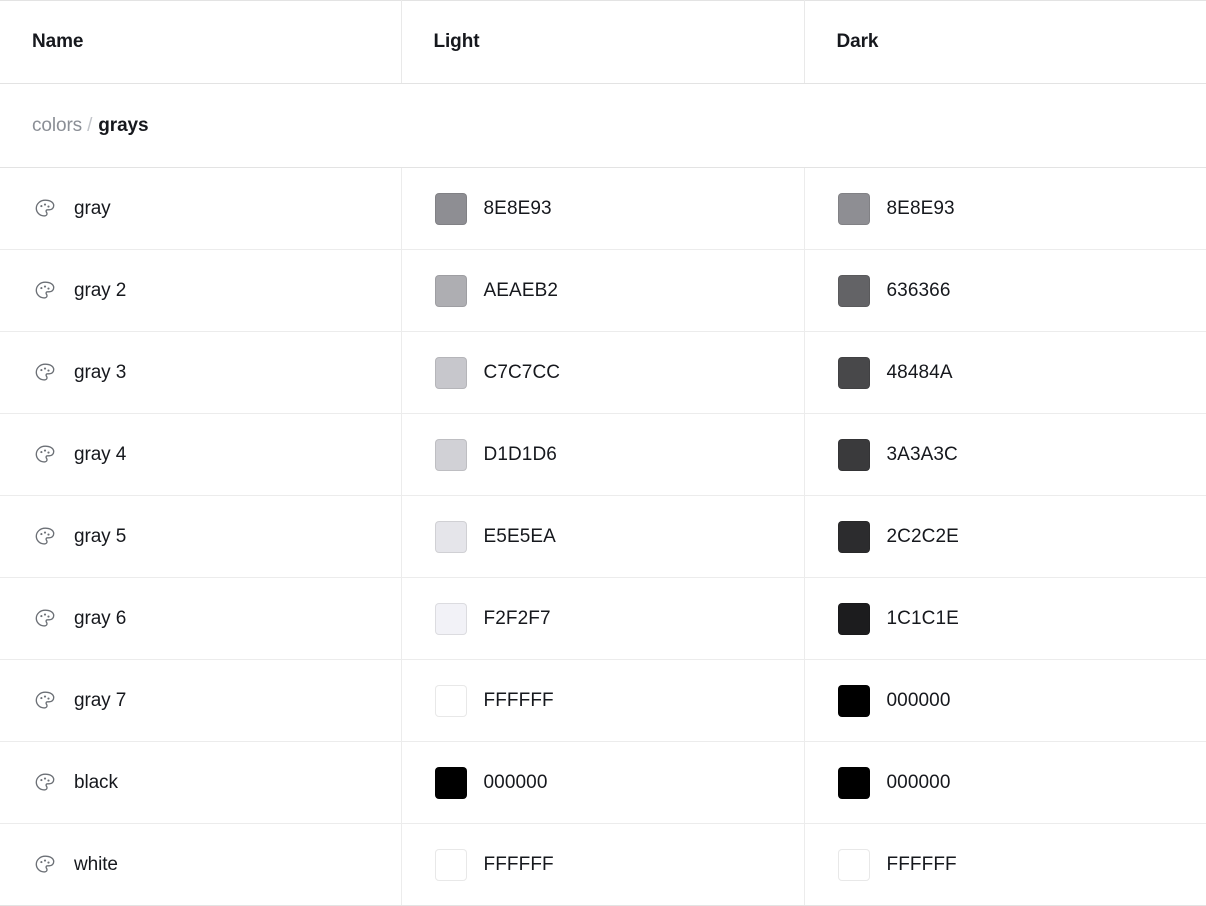 This screenshot has height=906, width=1206. What do you see at coordinates (201, 42) in the screenshot?
I see `column-header-name: Name` at bounding box center [201, 42].